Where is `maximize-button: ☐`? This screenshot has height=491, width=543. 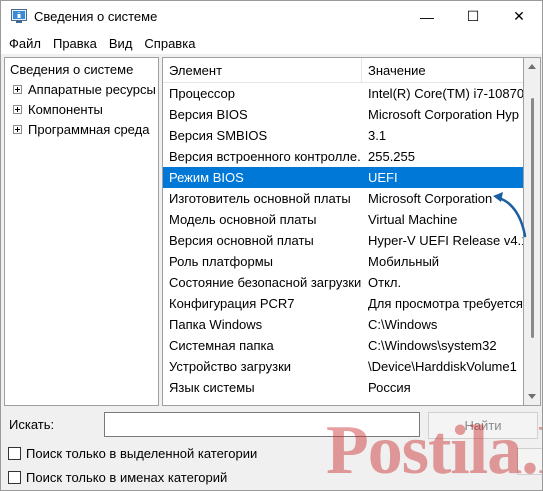
maximize-button: ☐ is located at coordinates (473, 16).